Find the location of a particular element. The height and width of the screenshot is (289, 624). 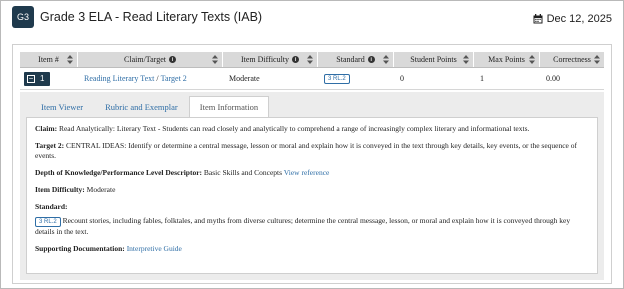

tab-rubric-exemplar: Rubric and Exemplar is located at coordinates (141, 107).